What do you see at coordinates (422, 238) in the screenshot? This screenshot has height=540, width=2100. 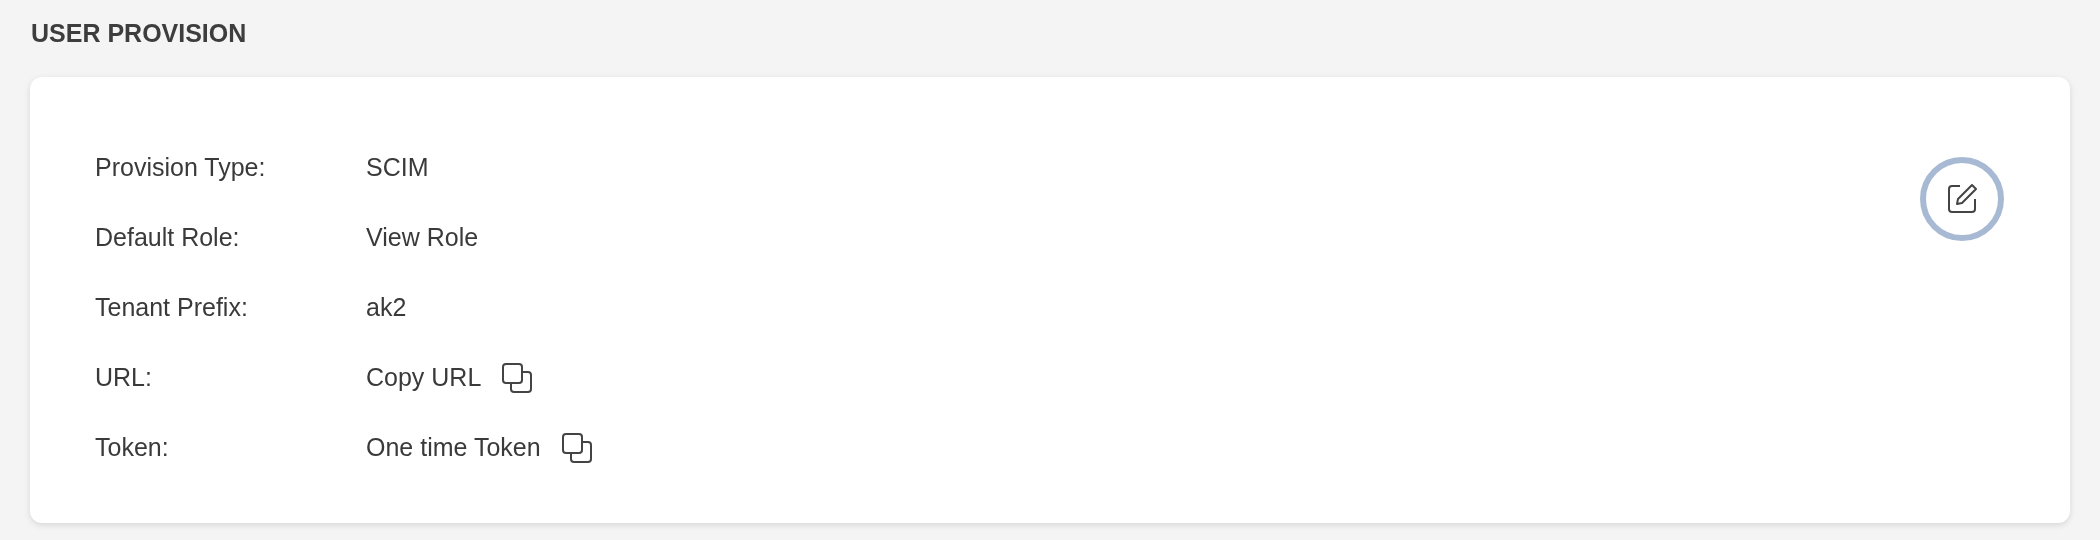 I see `field-value: View Role` at bounding box center [422, 238].